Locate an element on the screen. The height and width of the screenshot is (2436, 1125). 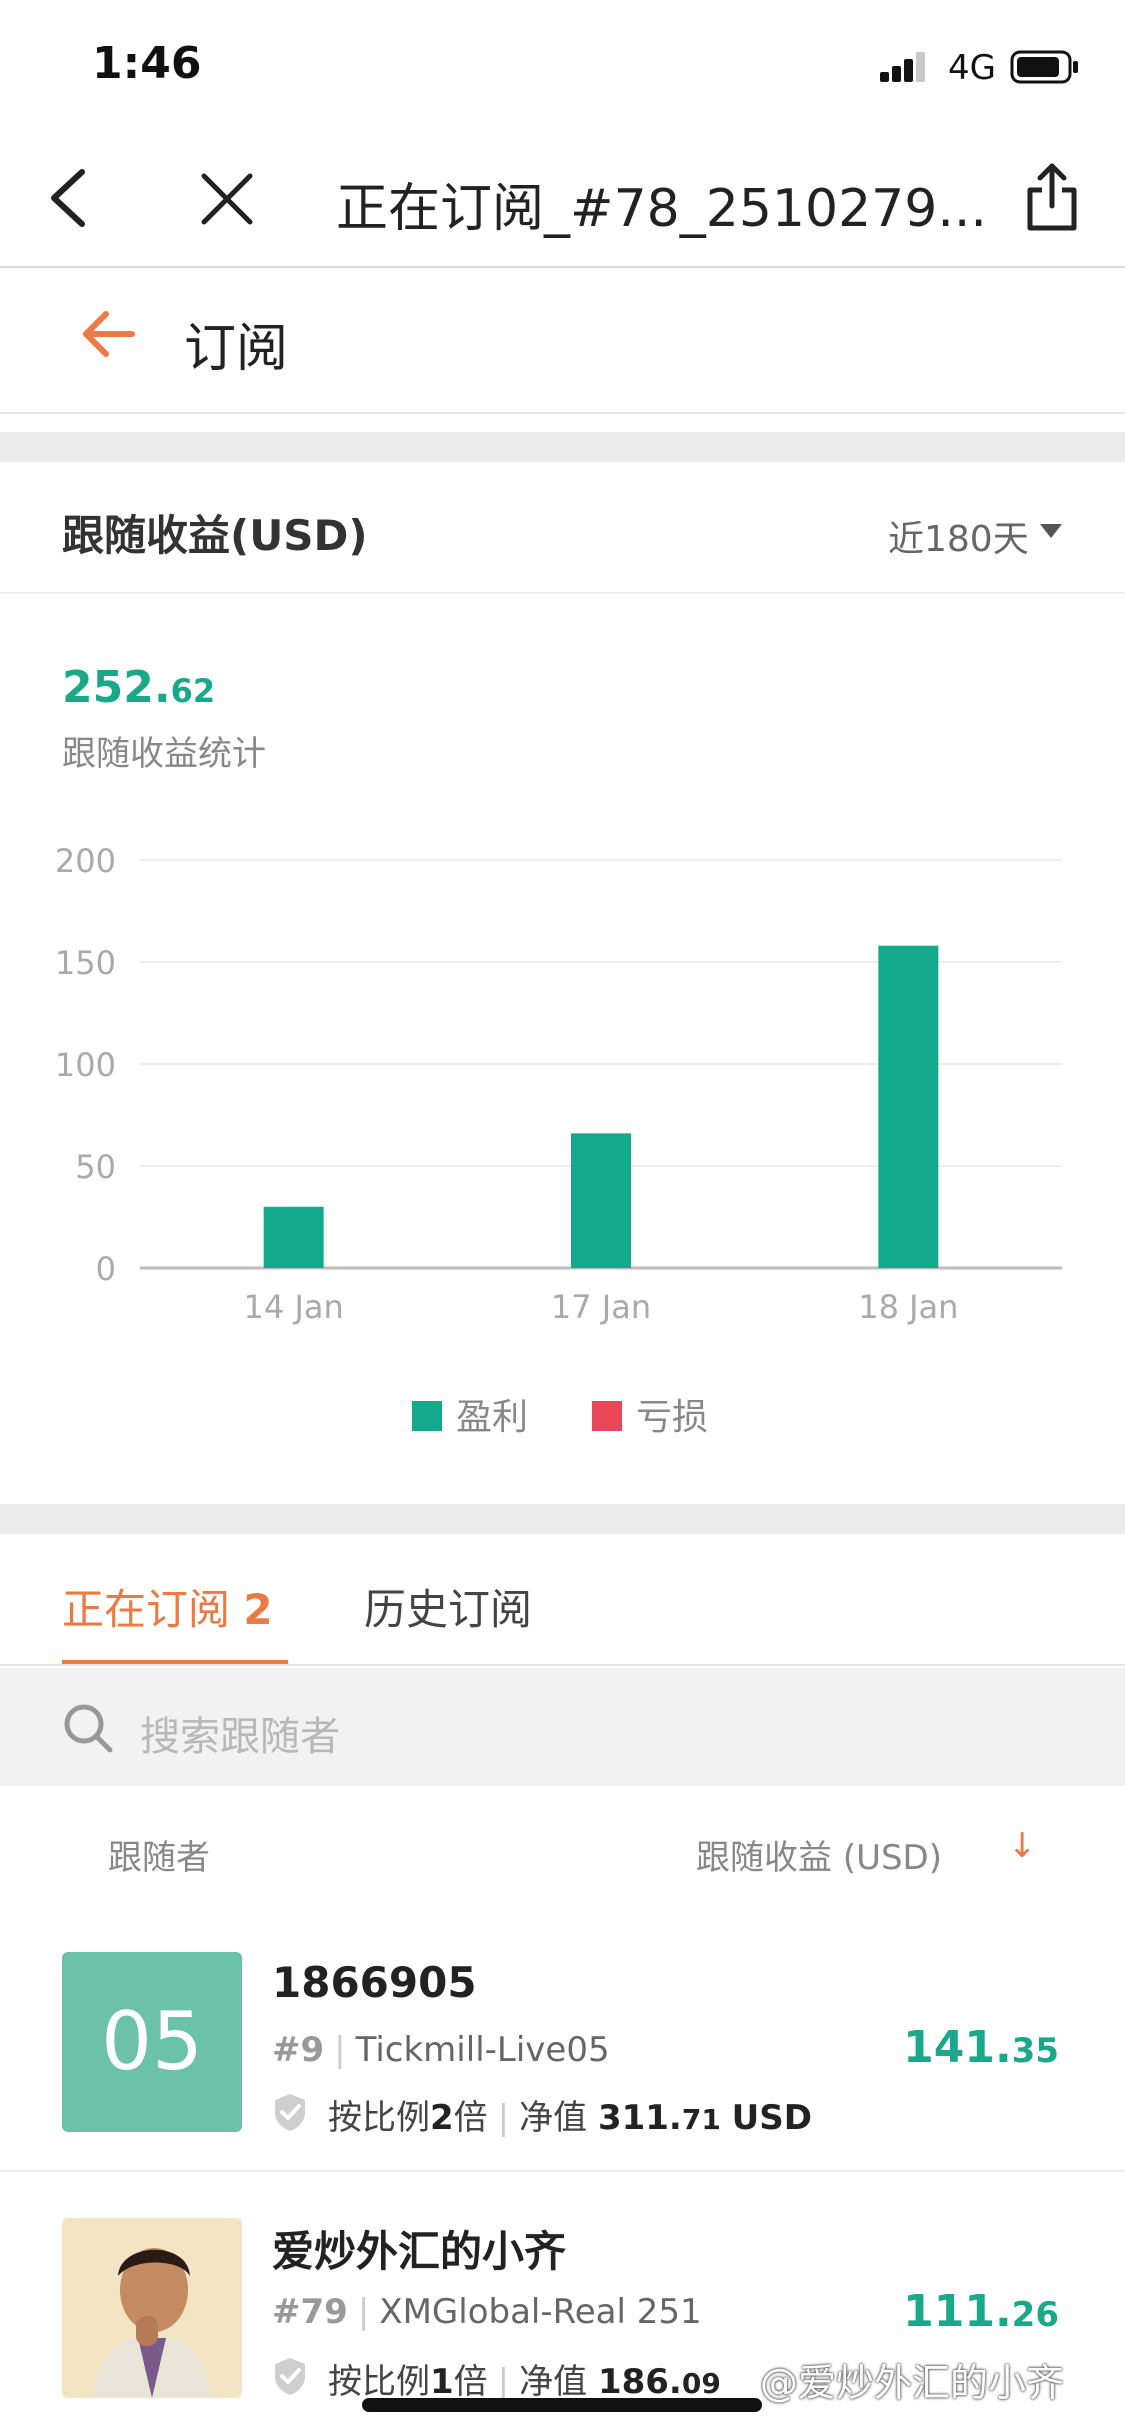
back-chevron-icon is located at coordinates (69, 198).